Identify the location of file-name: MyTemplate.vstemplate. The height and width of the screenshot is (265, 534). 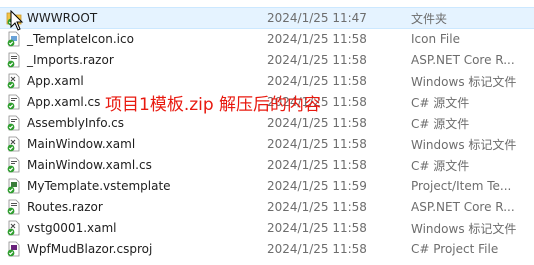
(99, 186).